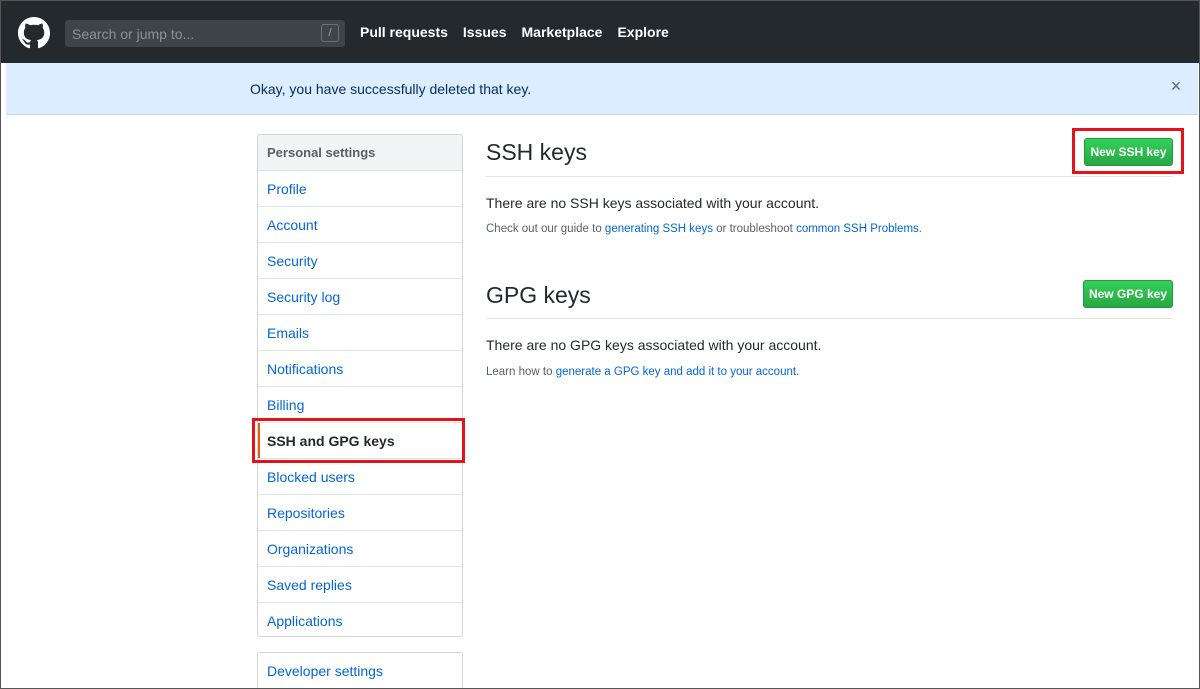  What do you see at coordinates (829, 318) in the screenshot?
I see `gpg-divider` at bounding box center [829, 318].